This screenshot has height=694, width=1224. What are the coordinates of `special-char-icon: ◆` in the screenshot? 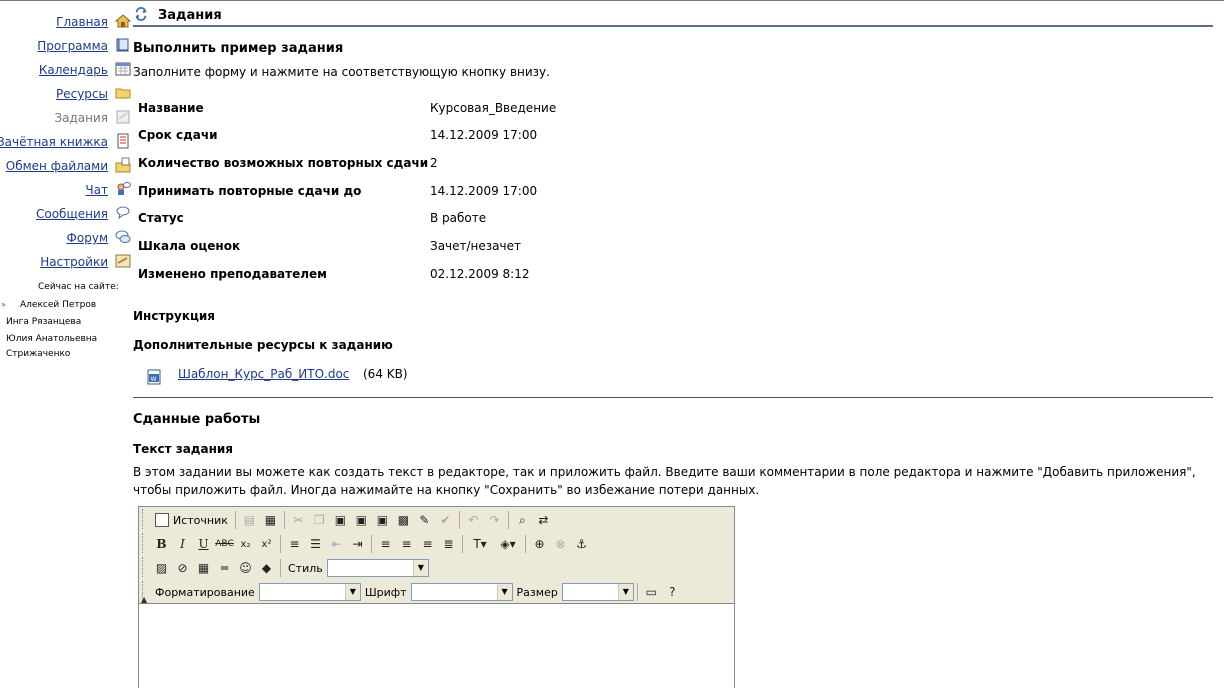 It's located at (266, 568).